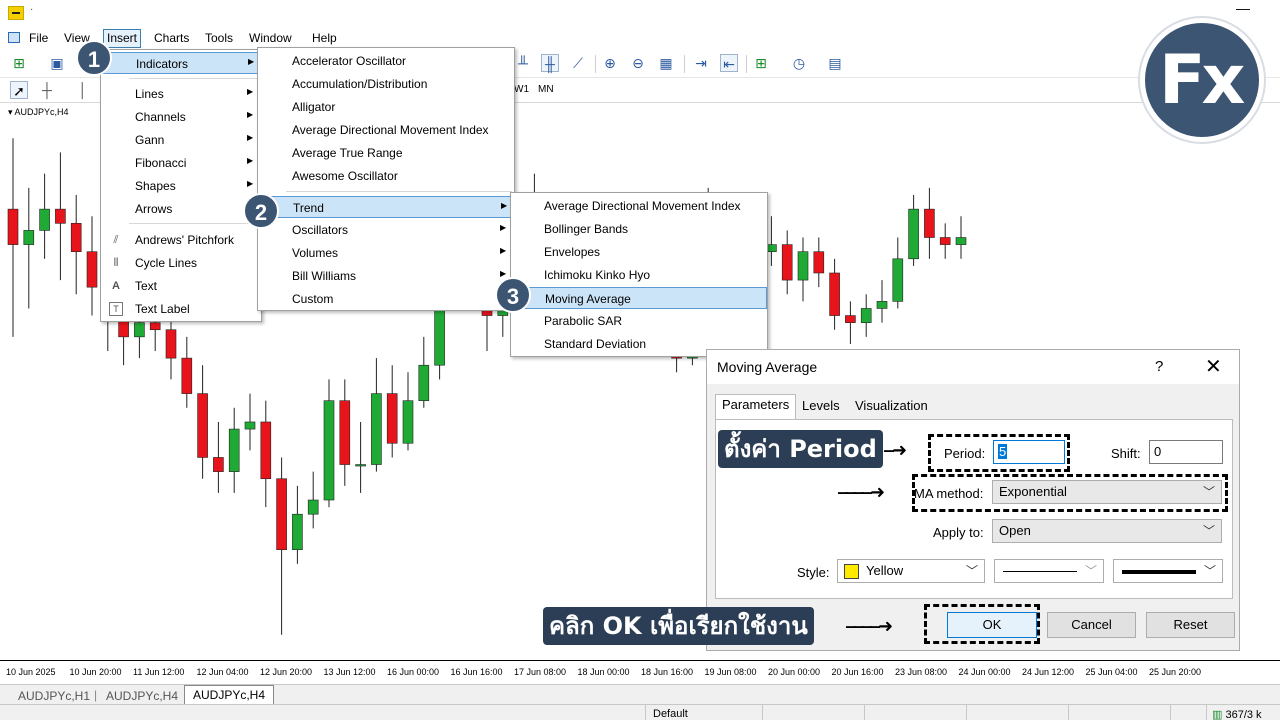 This screenshot has width=1280, height=720. What do you see at coordinates (386, 153) in the screenshot?
I see `menu-item-atr: Average True Range` at bounding box center [386, 153].